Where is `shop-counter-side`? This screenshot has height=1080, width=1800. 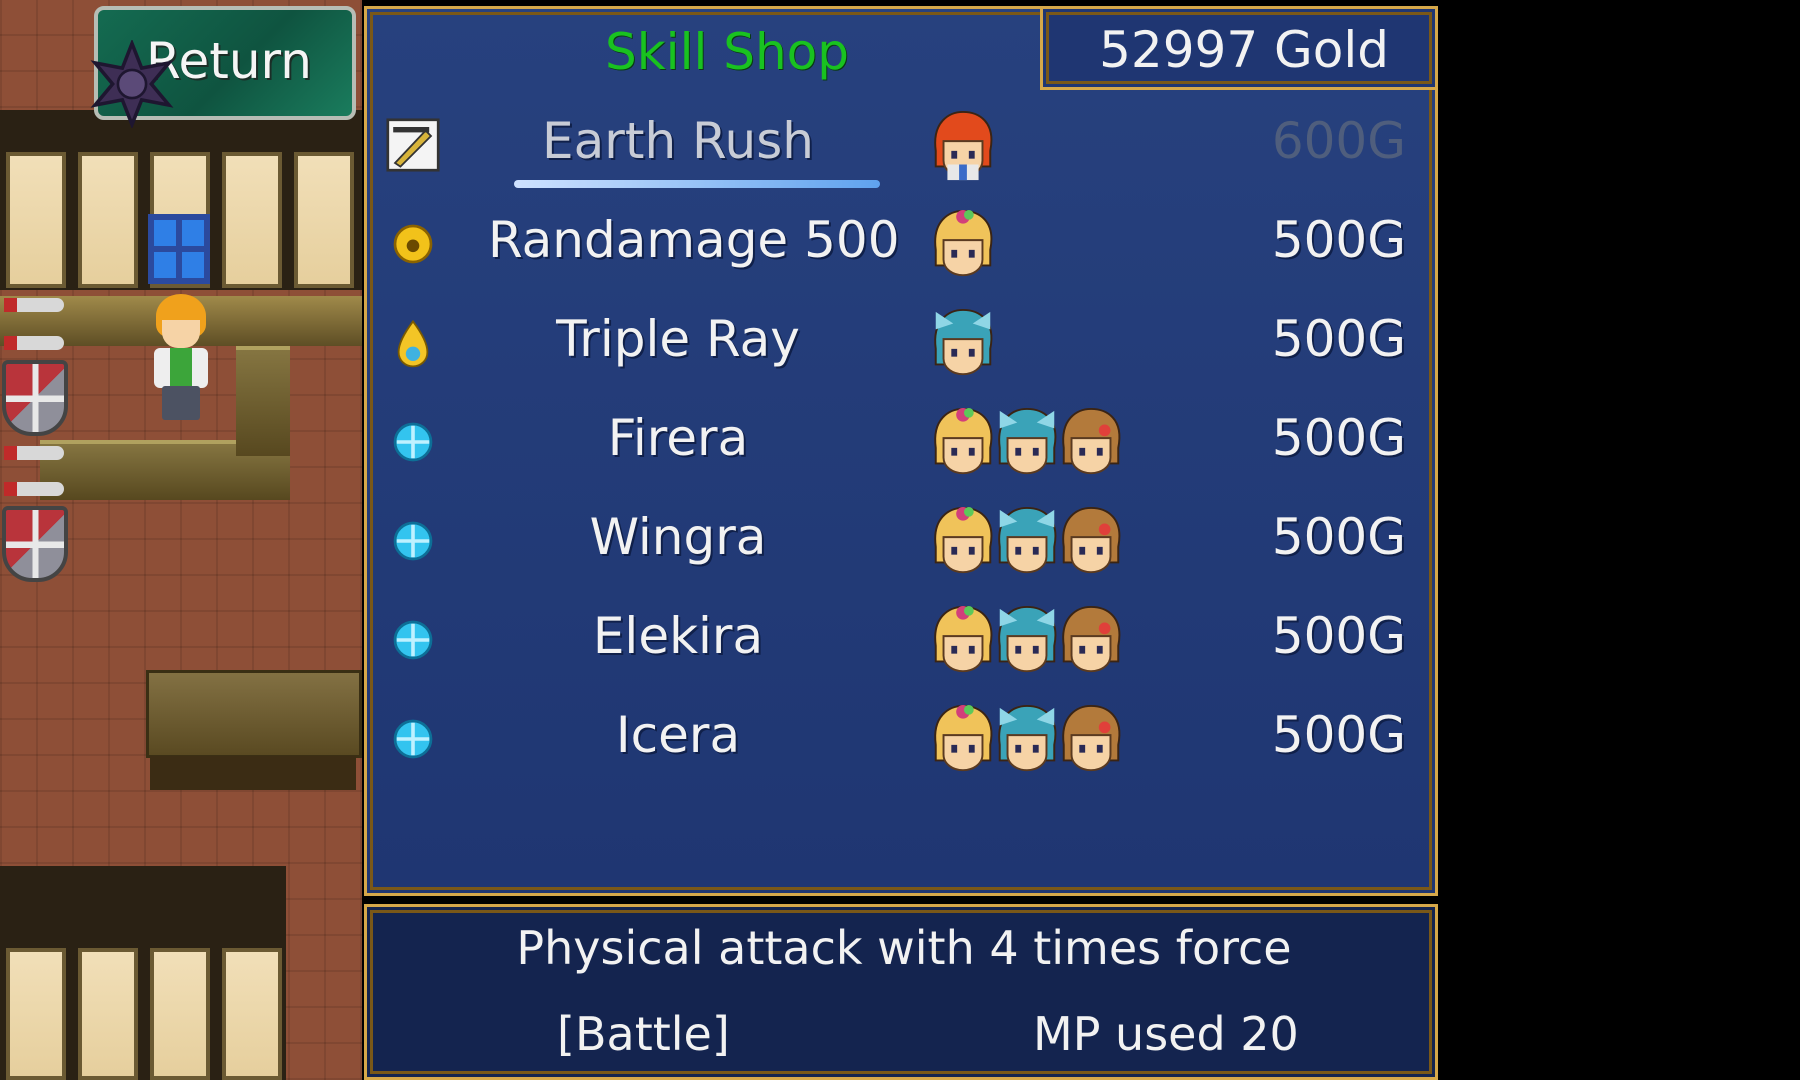
shop-counter-side is located at coordinates (263, 401).